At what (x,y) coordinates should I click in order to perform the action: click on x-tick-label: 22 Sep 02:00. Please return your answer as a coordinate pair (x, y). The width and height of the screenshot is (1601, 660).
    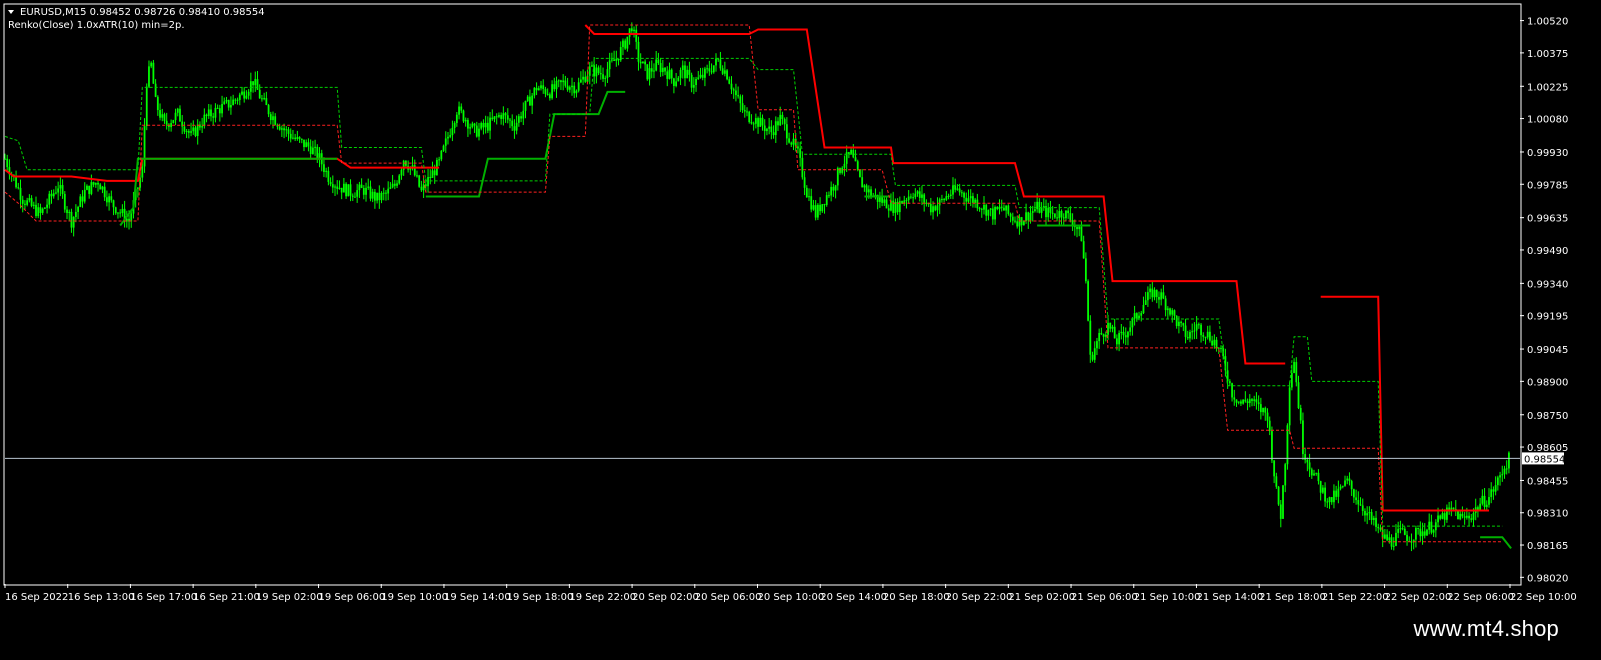
    Looking at the image, I should click on (1418, 597).